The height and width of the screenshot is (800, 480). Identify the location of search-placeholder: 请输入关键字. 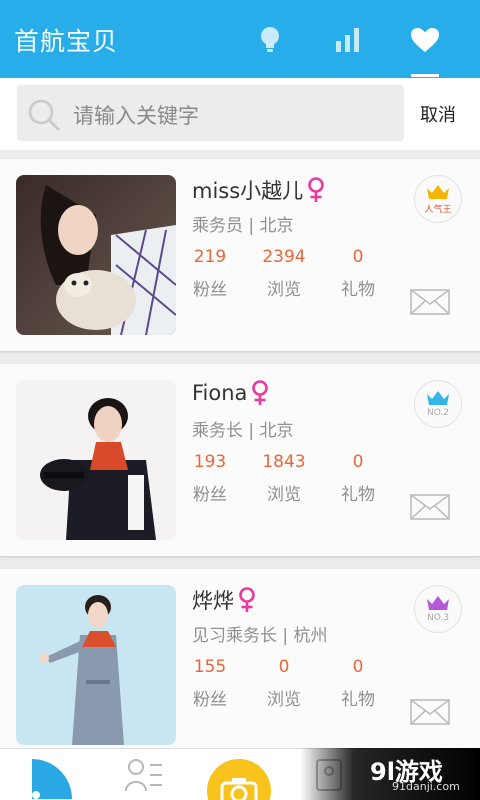
(136, 116).